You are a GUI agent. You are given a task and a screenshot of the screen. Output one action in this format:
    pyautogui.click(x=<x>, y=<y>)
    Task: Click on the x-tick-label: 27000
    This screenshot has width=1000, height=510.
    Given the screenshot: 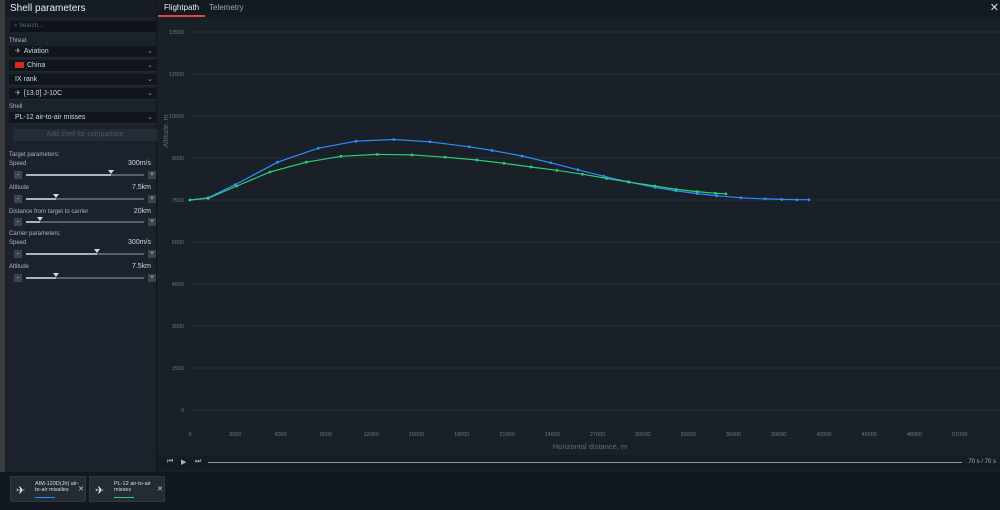 What is the action you would take?
    pyautogui.click(x=597, y=435)
    